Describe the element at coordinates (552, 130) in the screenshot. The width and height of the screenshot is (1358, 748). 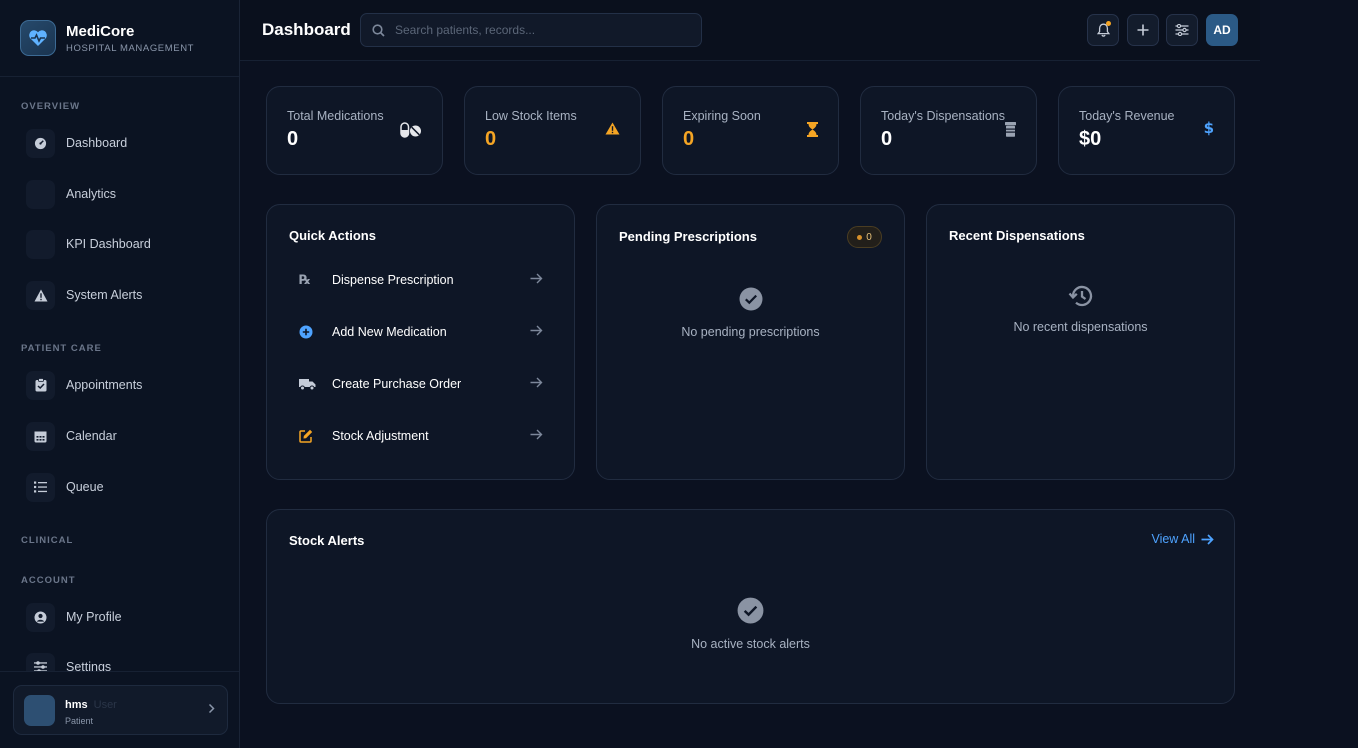
I see `stat-card-low-stock: Low Stock Items 0` at that location.